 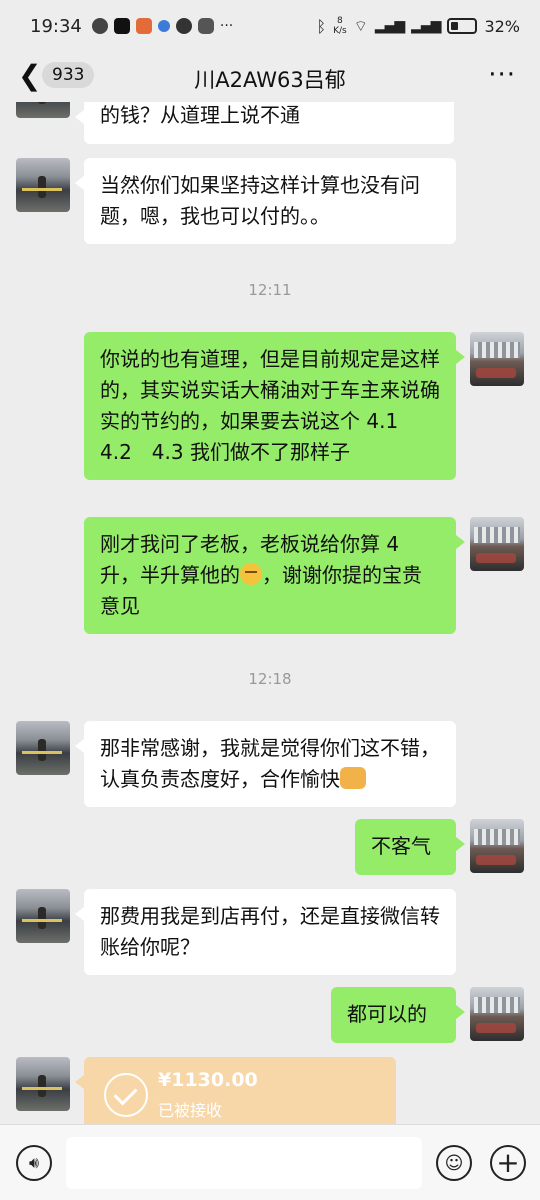 What do you see at coordinates (454, 1163) in the screenshot?
I see `smile-icon: ☺` at bounding box center [454, 1163].